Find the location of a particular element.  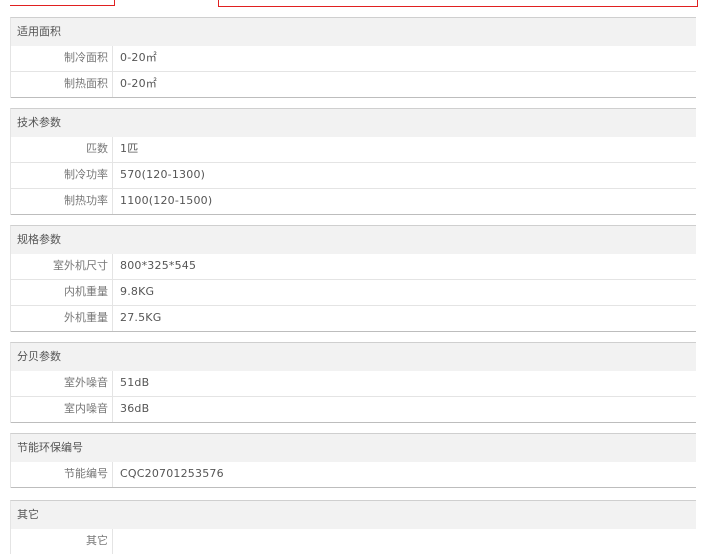

spec-row: 内机重量 9.8KG is located at coordinates (353, 293).